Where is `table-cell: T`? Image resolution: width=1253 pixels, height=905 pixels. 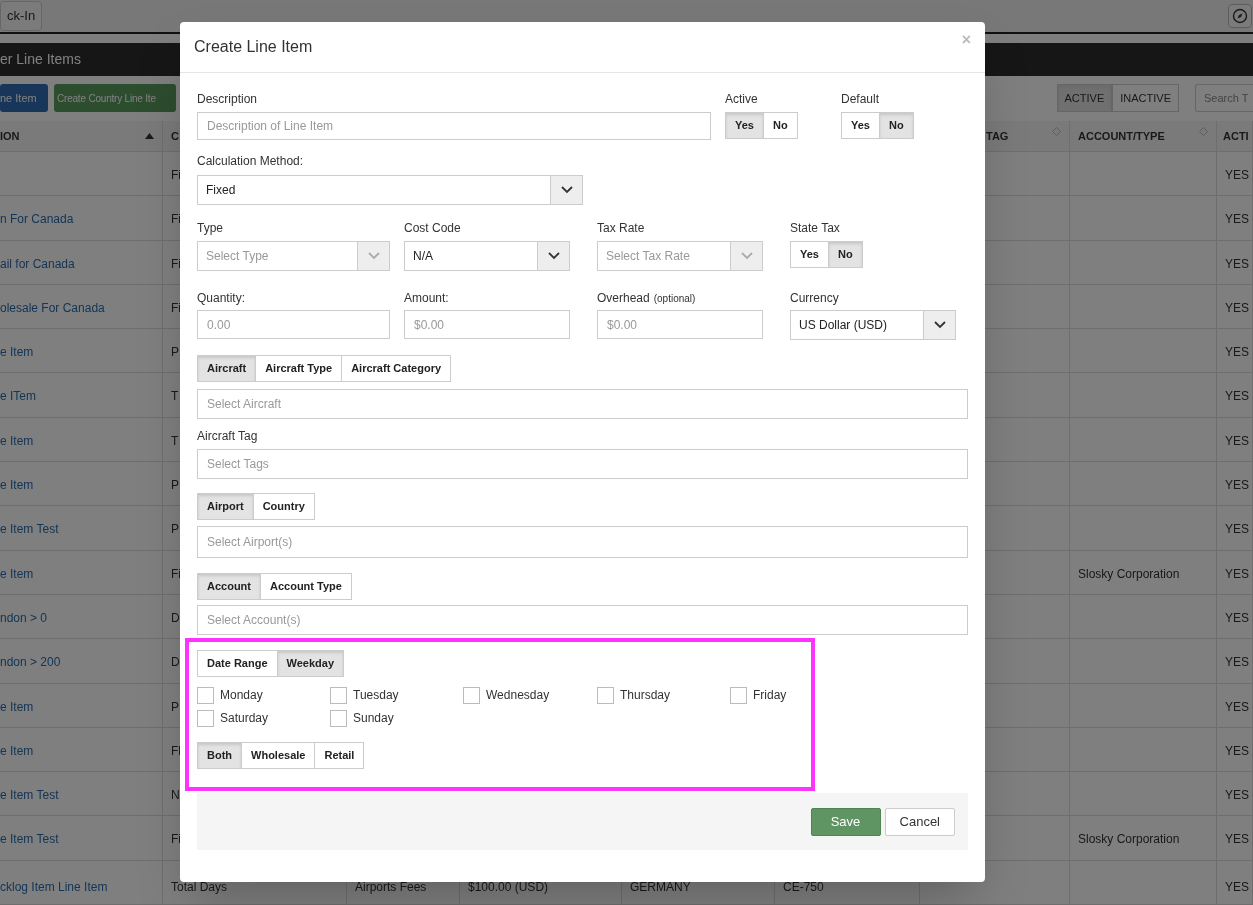 table-cell: T is located at coordinates (175, 396).